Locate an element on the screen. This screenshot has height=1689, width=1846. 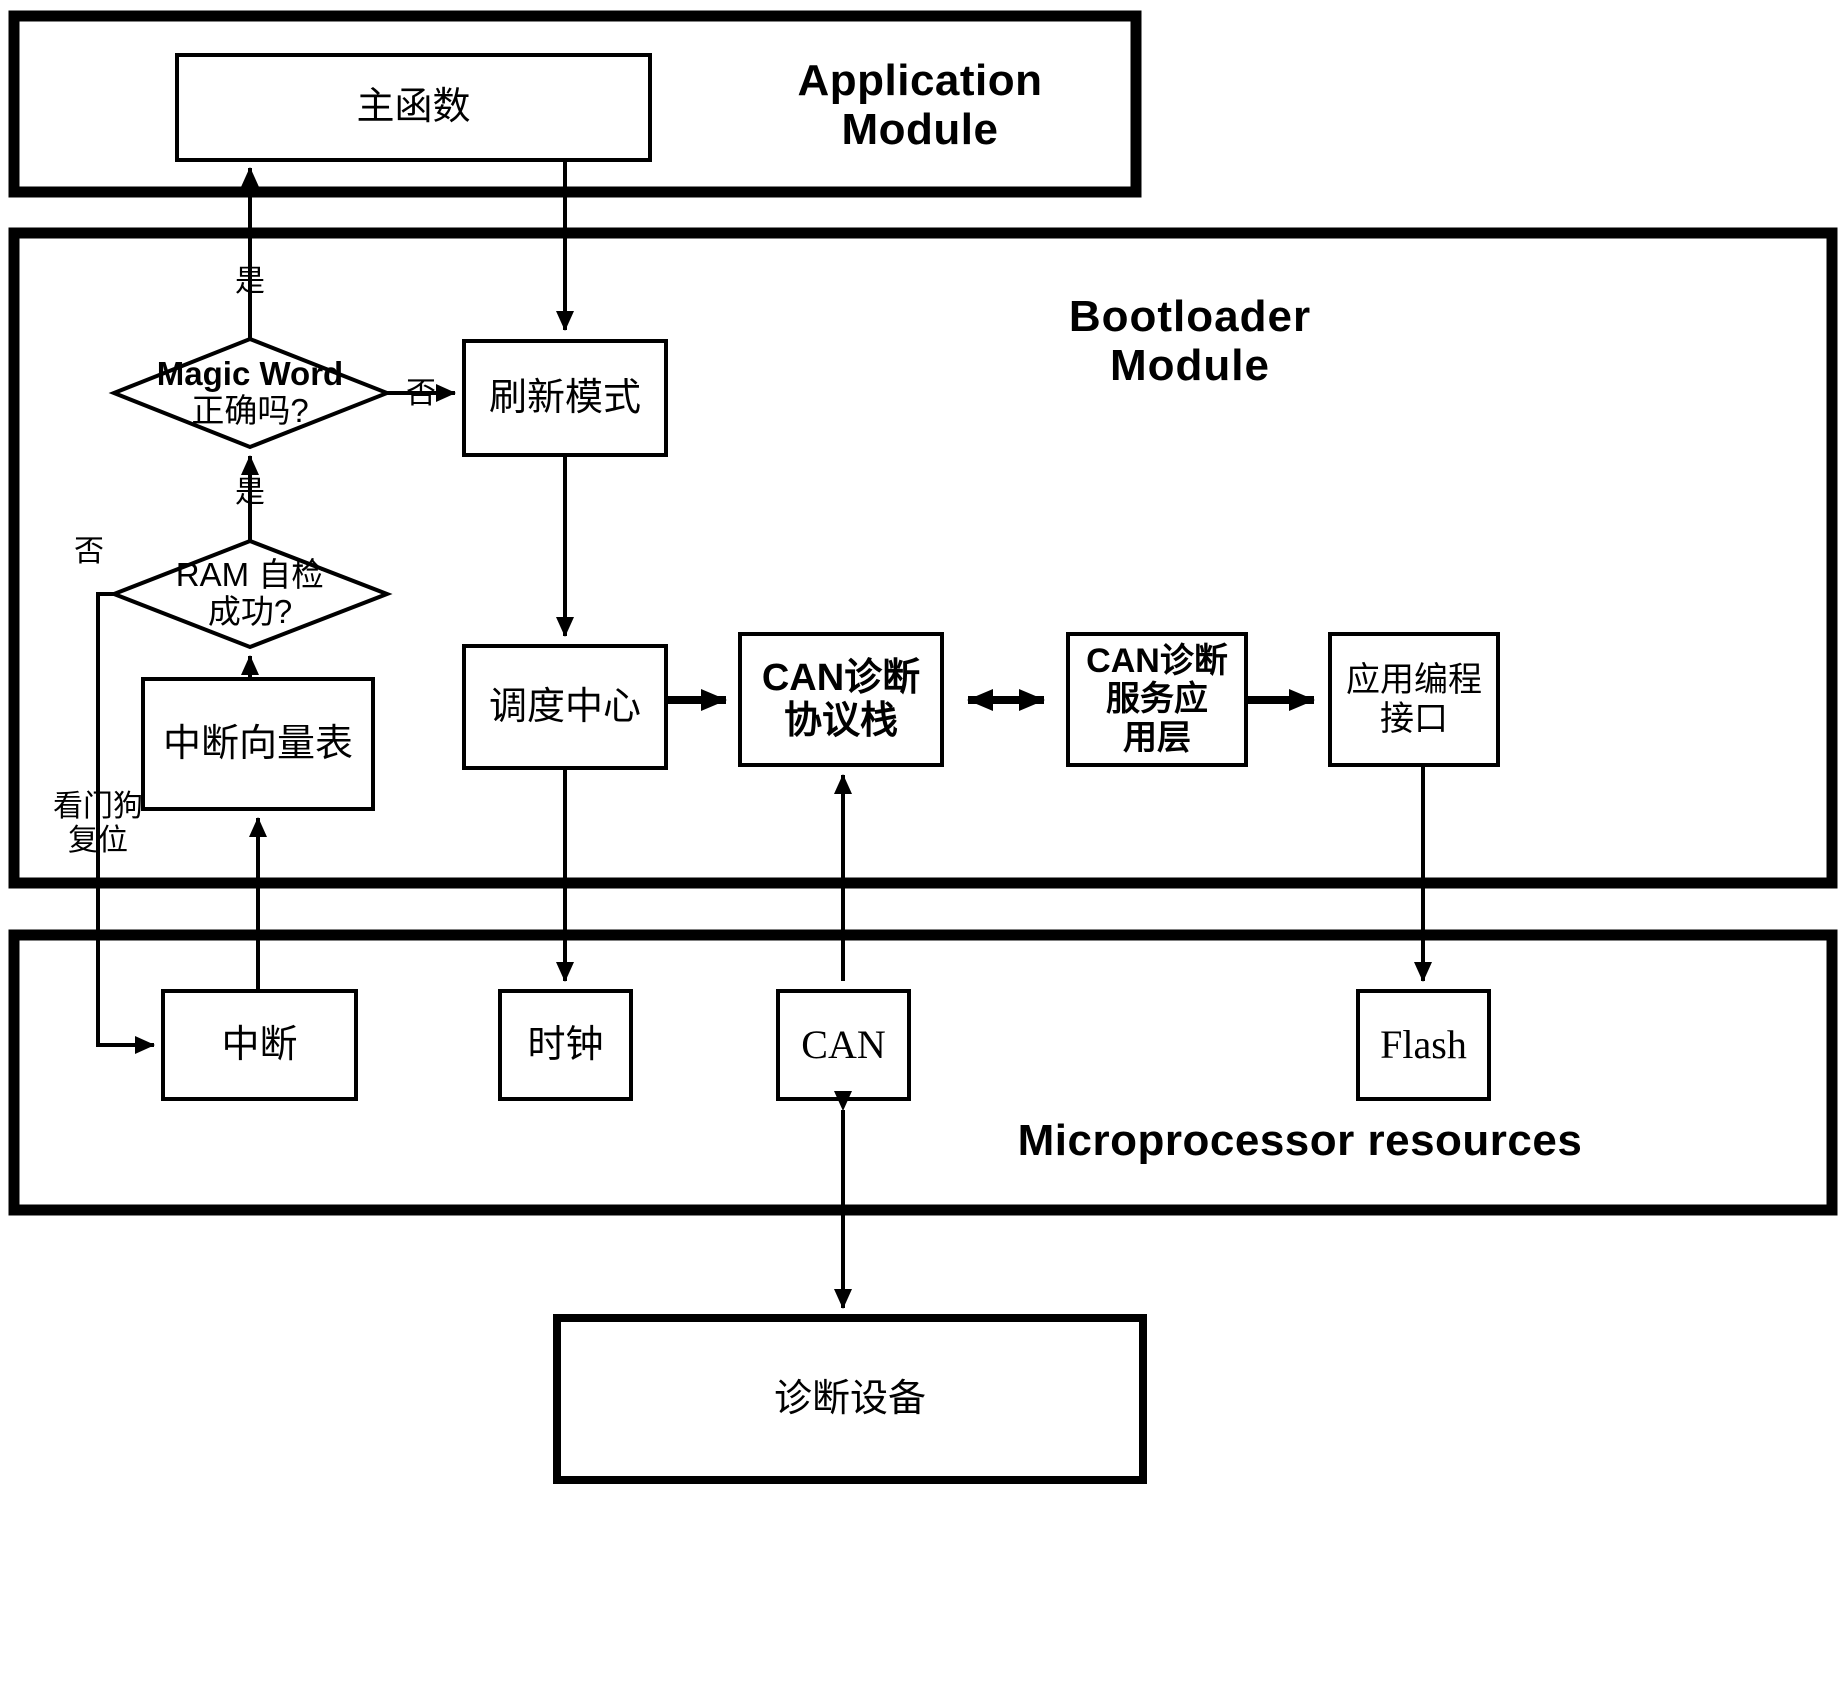
flash-label: Flash is located at coordinates (1423, 1044).